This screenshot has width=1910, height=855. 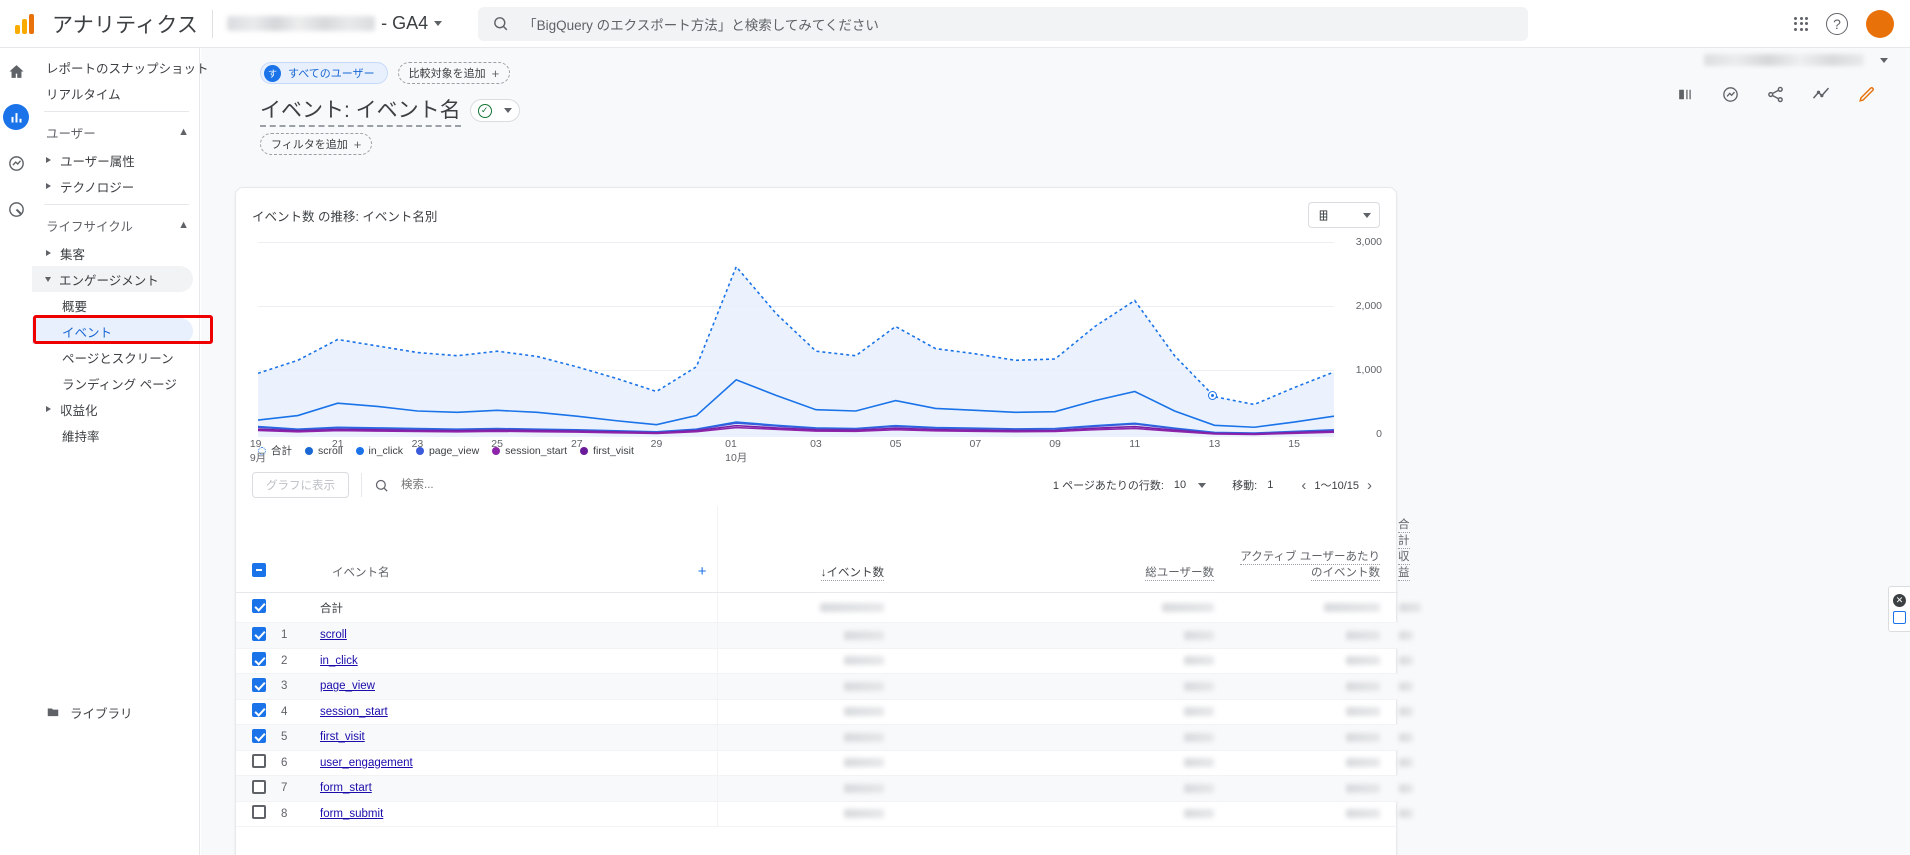 I want to click on feedback-widget: ✕, so click(x=1899, y=609).